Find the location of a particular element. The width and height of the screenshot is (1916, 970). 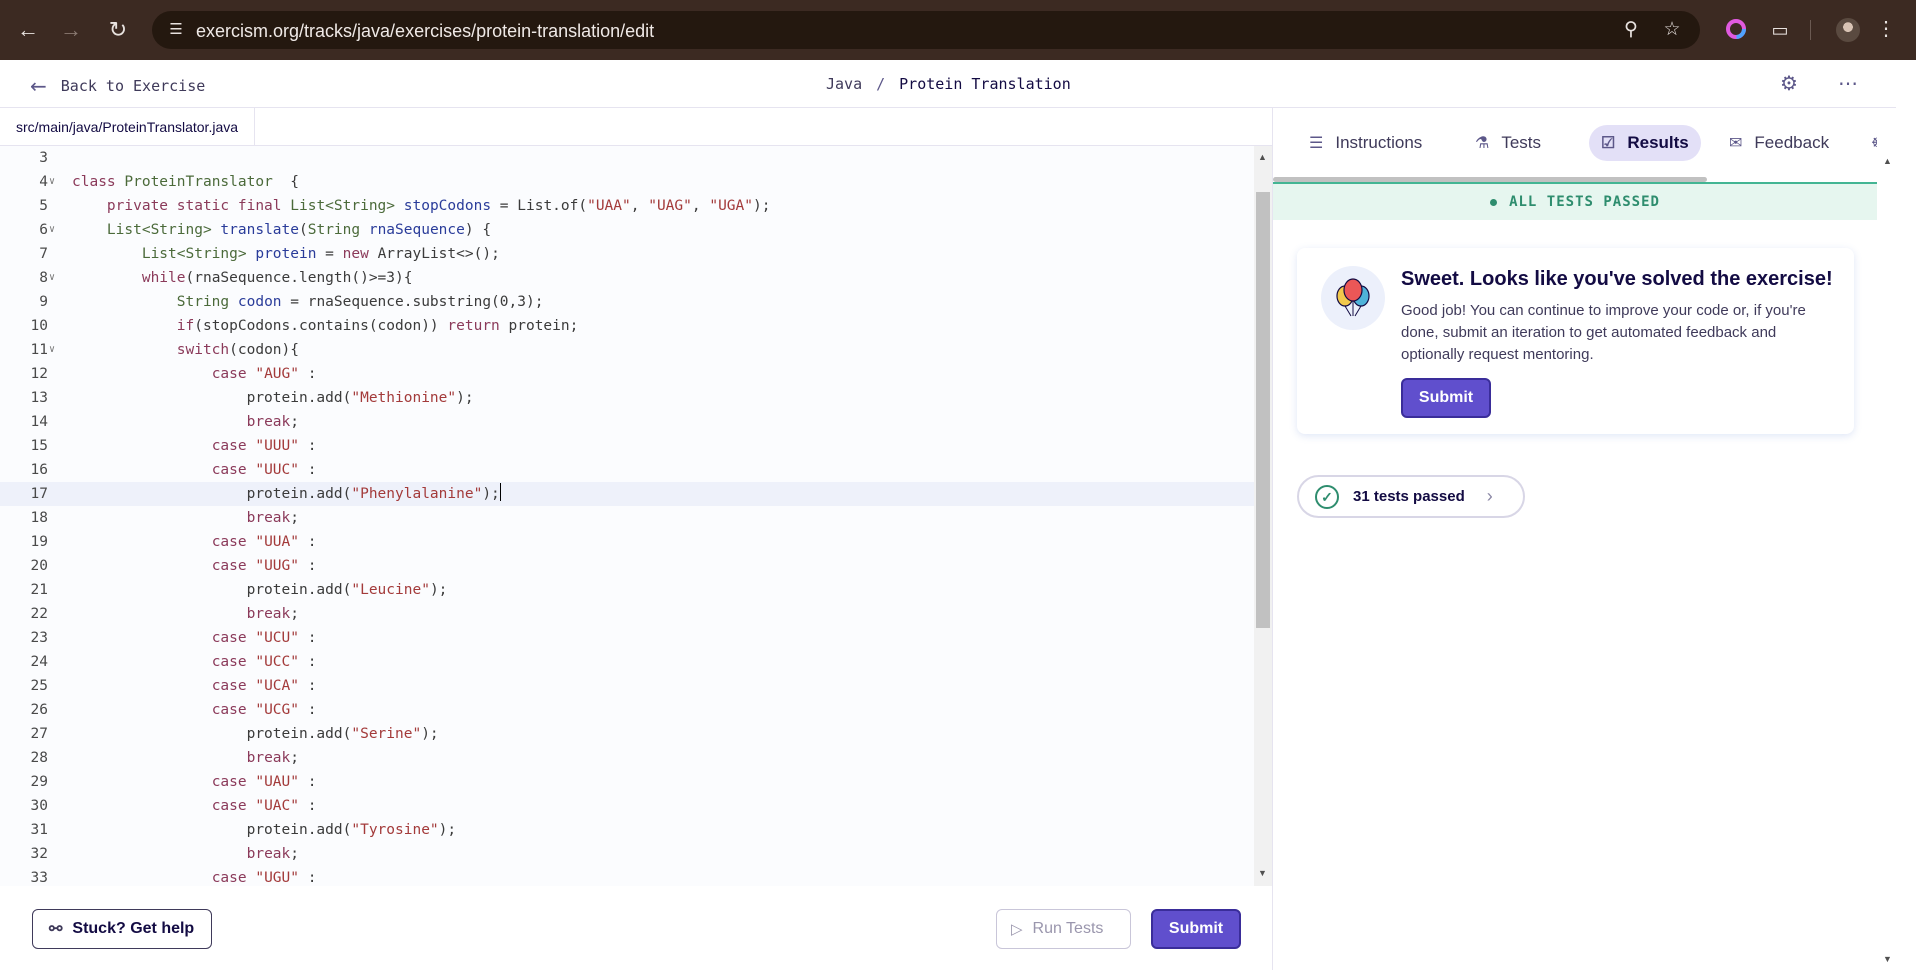

site-settings-icon: ☰ is located at coordinates (176, 30).